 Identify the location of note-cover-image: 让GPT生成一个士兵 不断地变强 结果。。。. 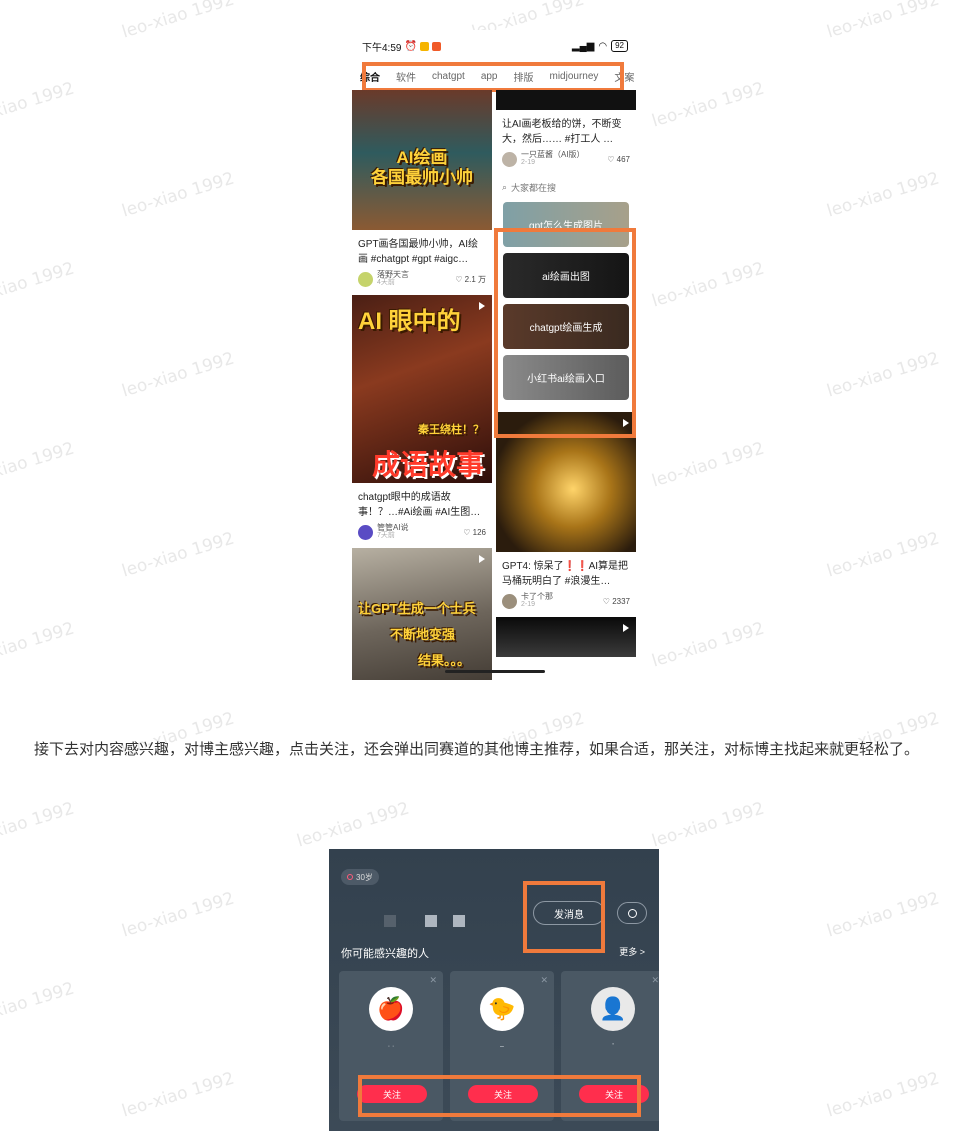
(422, 614).